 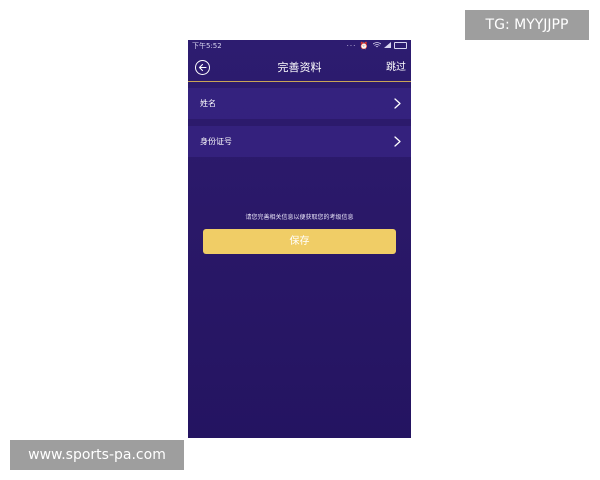 I want to click on status-icons: ··· ⏰, so click(x=377, y=46).